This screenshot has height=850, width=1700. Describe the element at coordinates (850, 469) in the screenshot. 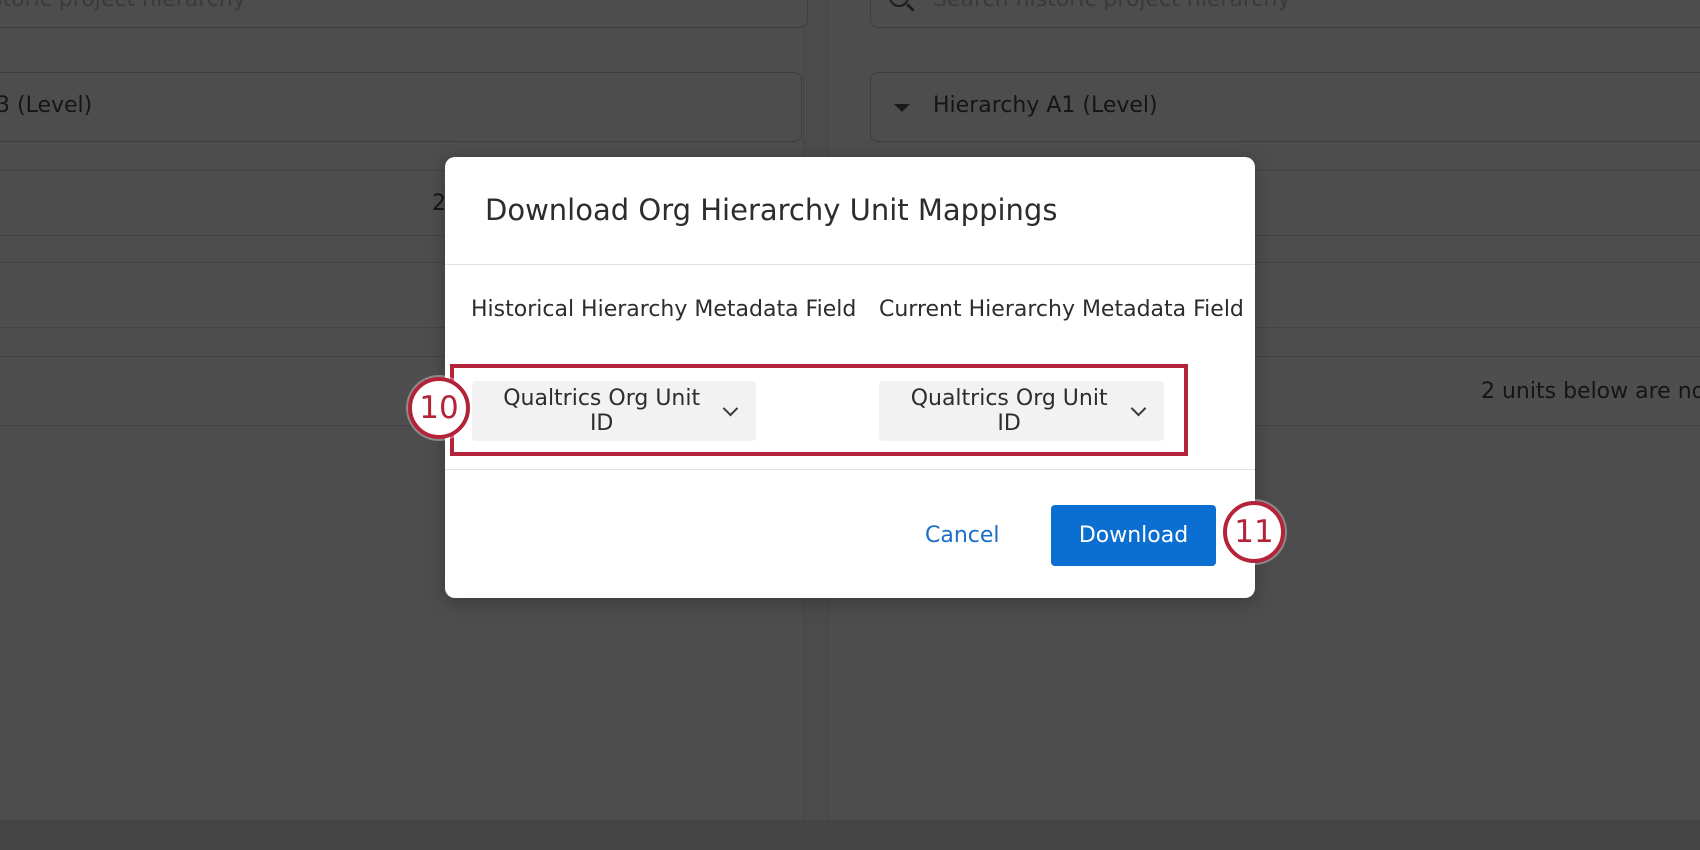

I see `footer-divider` at that location.